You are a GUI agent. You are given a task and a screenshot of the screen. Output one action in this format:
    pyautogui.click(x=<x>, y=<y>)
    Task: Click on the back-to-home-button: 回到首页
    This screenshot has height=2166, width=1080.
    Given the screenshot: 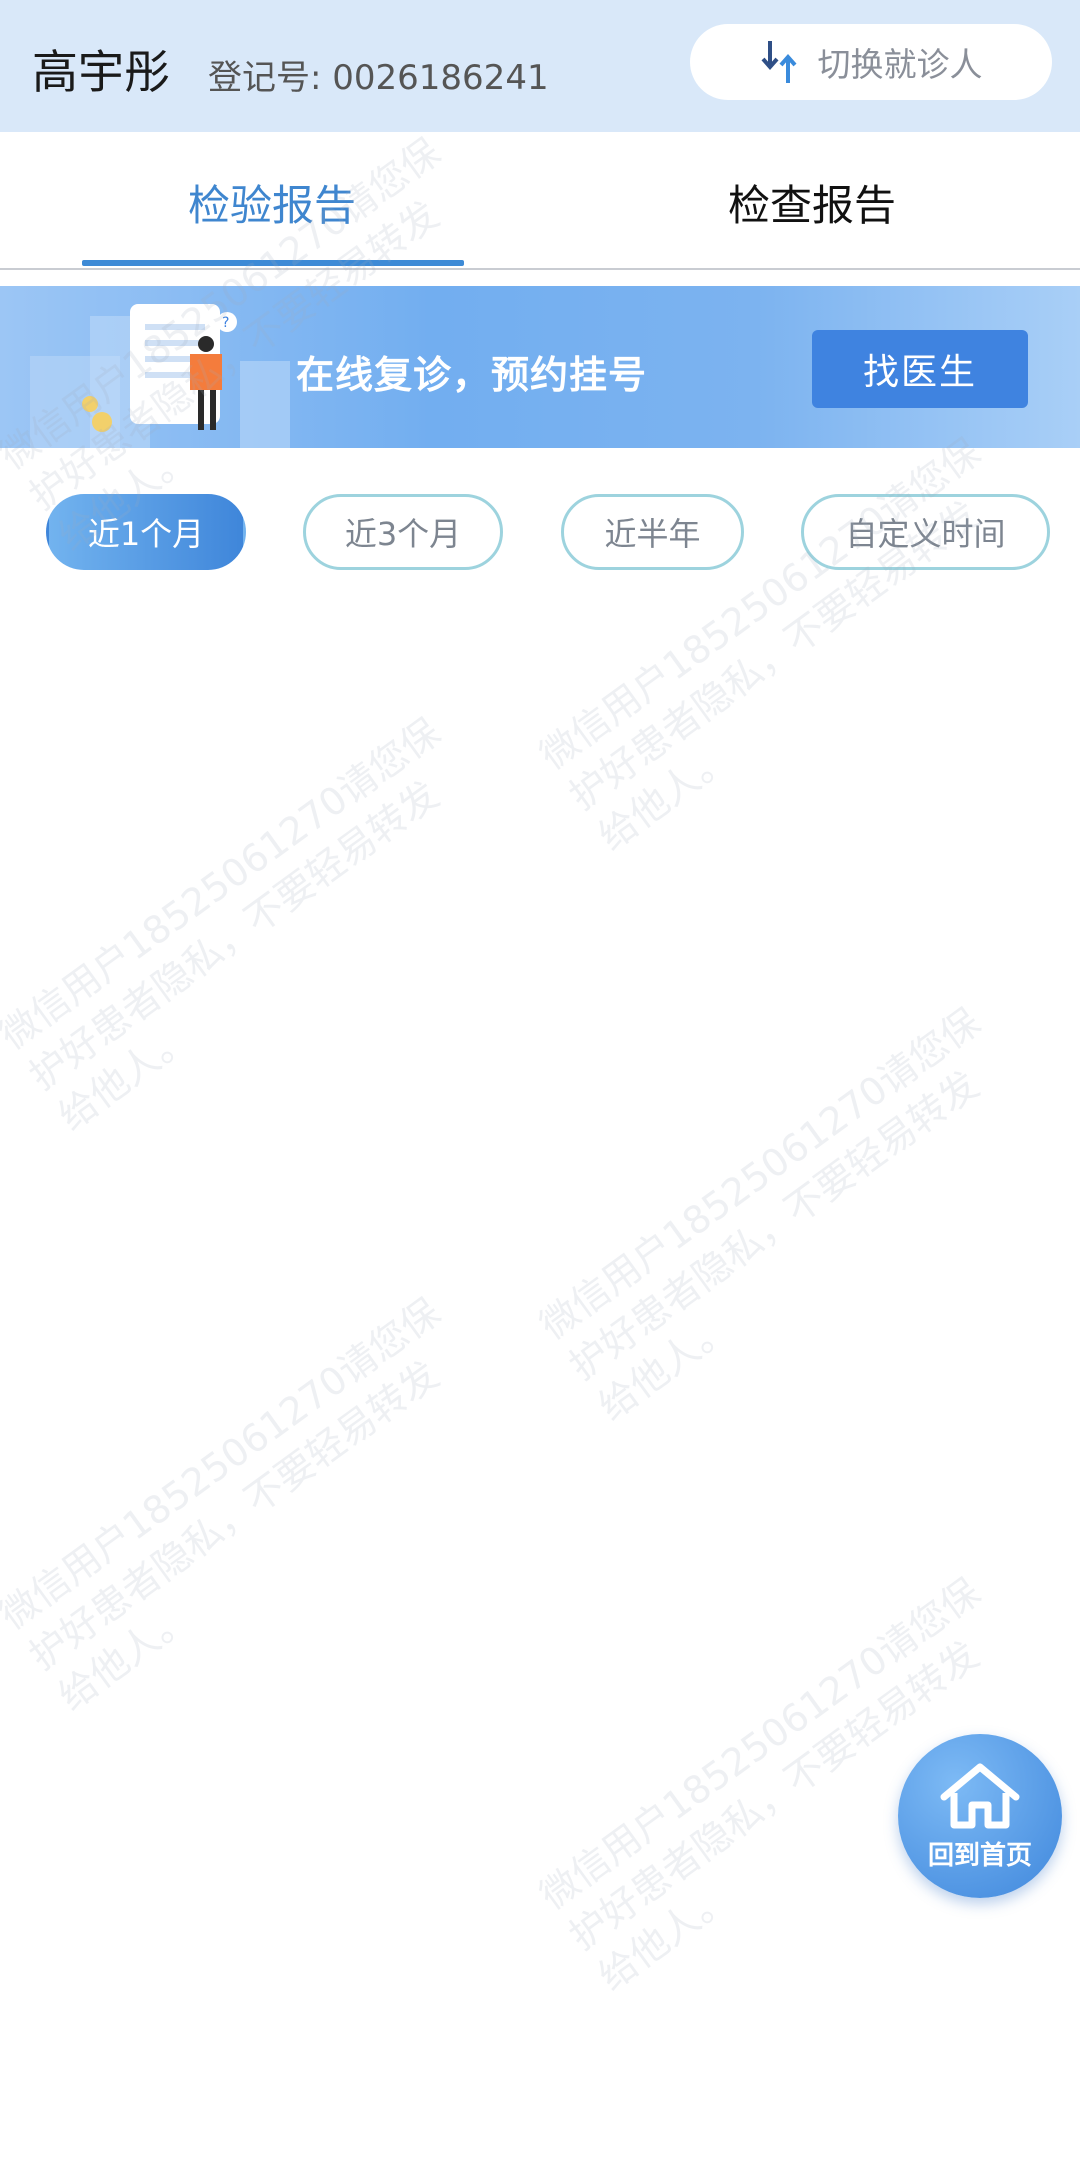 What is the action you would take?
    pyautogui.click(x=980, y=1816)
    